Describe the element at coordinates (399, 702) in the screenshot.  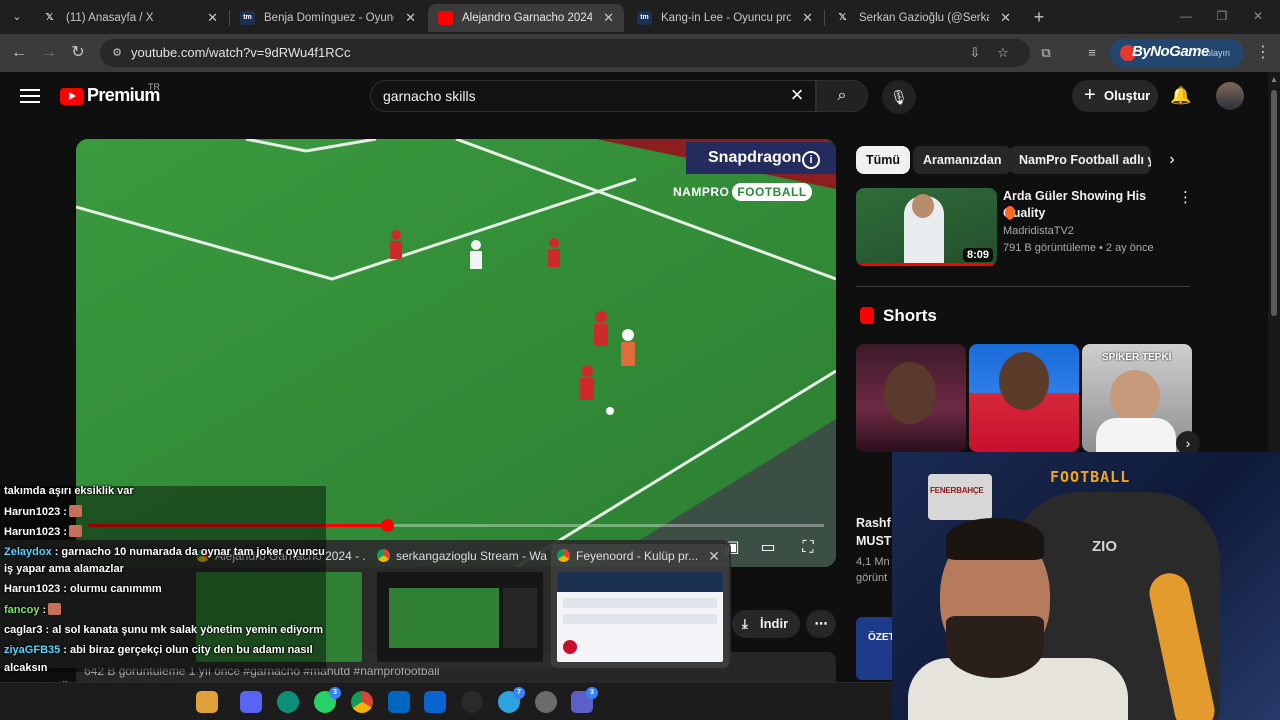
I see `store-icon` at that location.